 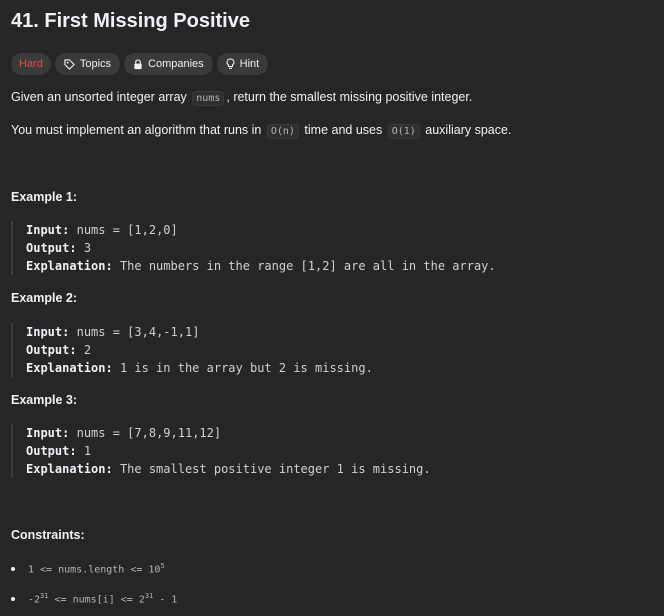 I want to click on topics-button: Topics, so click(x=87, y=64).